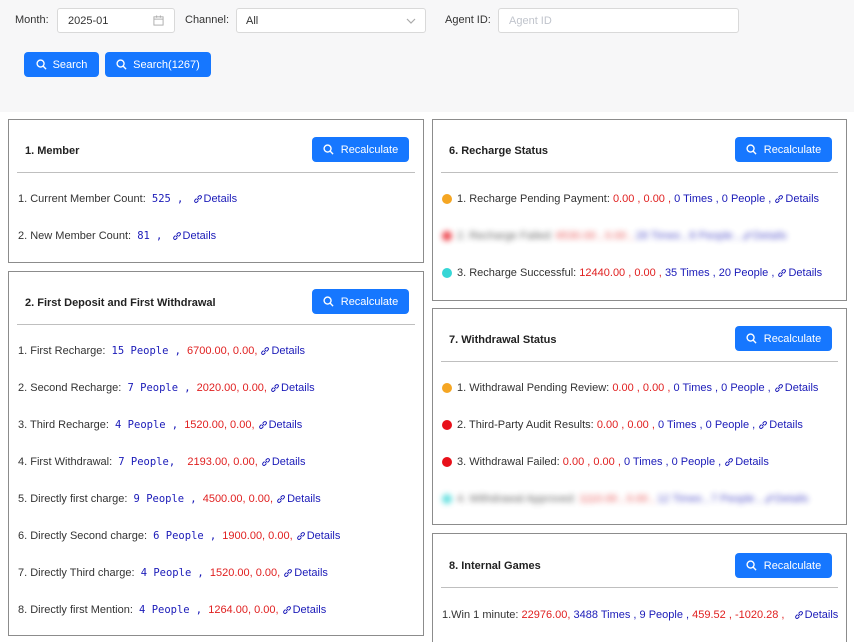  What do you see at coordinates (252, 20) in the screenshot?
I see `channel-value: All` at bounding box center [252, 20].